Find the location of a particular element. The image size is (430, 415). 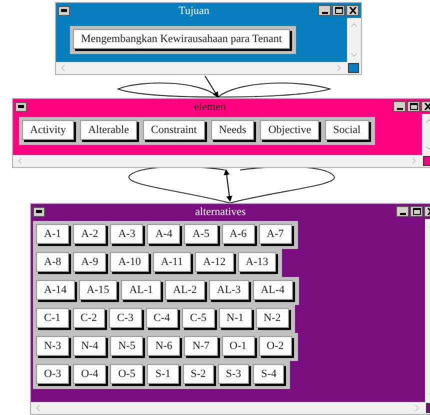

node-button: A-7 is located at coordinates (275, 234).